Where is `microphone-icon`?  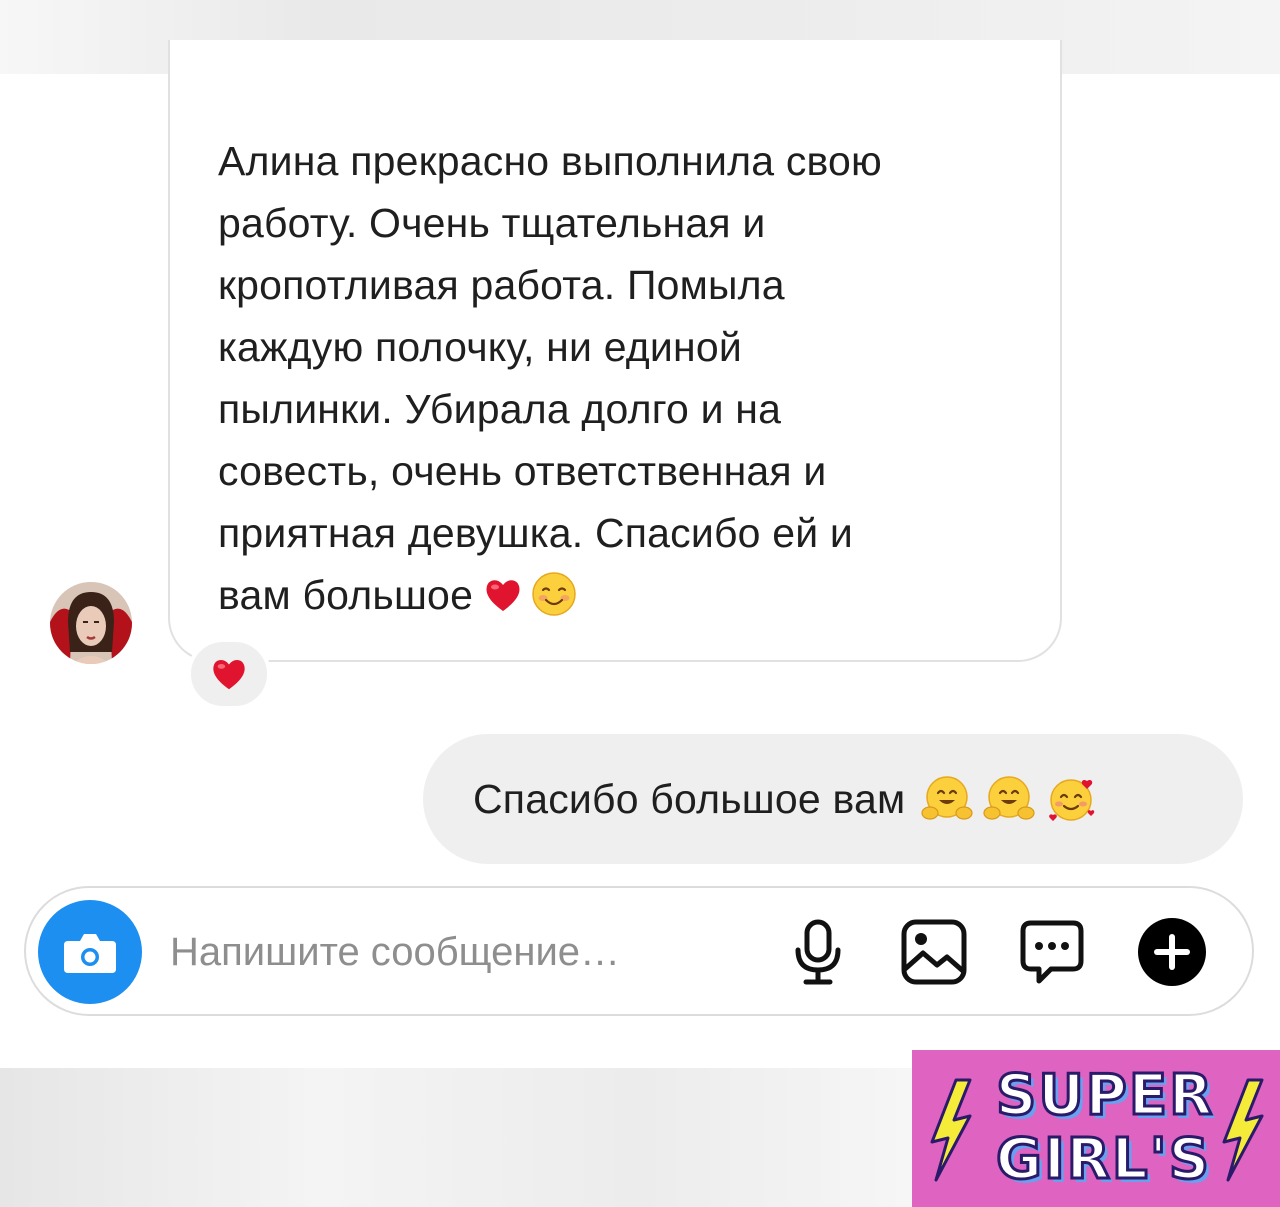 microphone-icon is located at coordinates (818, 952).